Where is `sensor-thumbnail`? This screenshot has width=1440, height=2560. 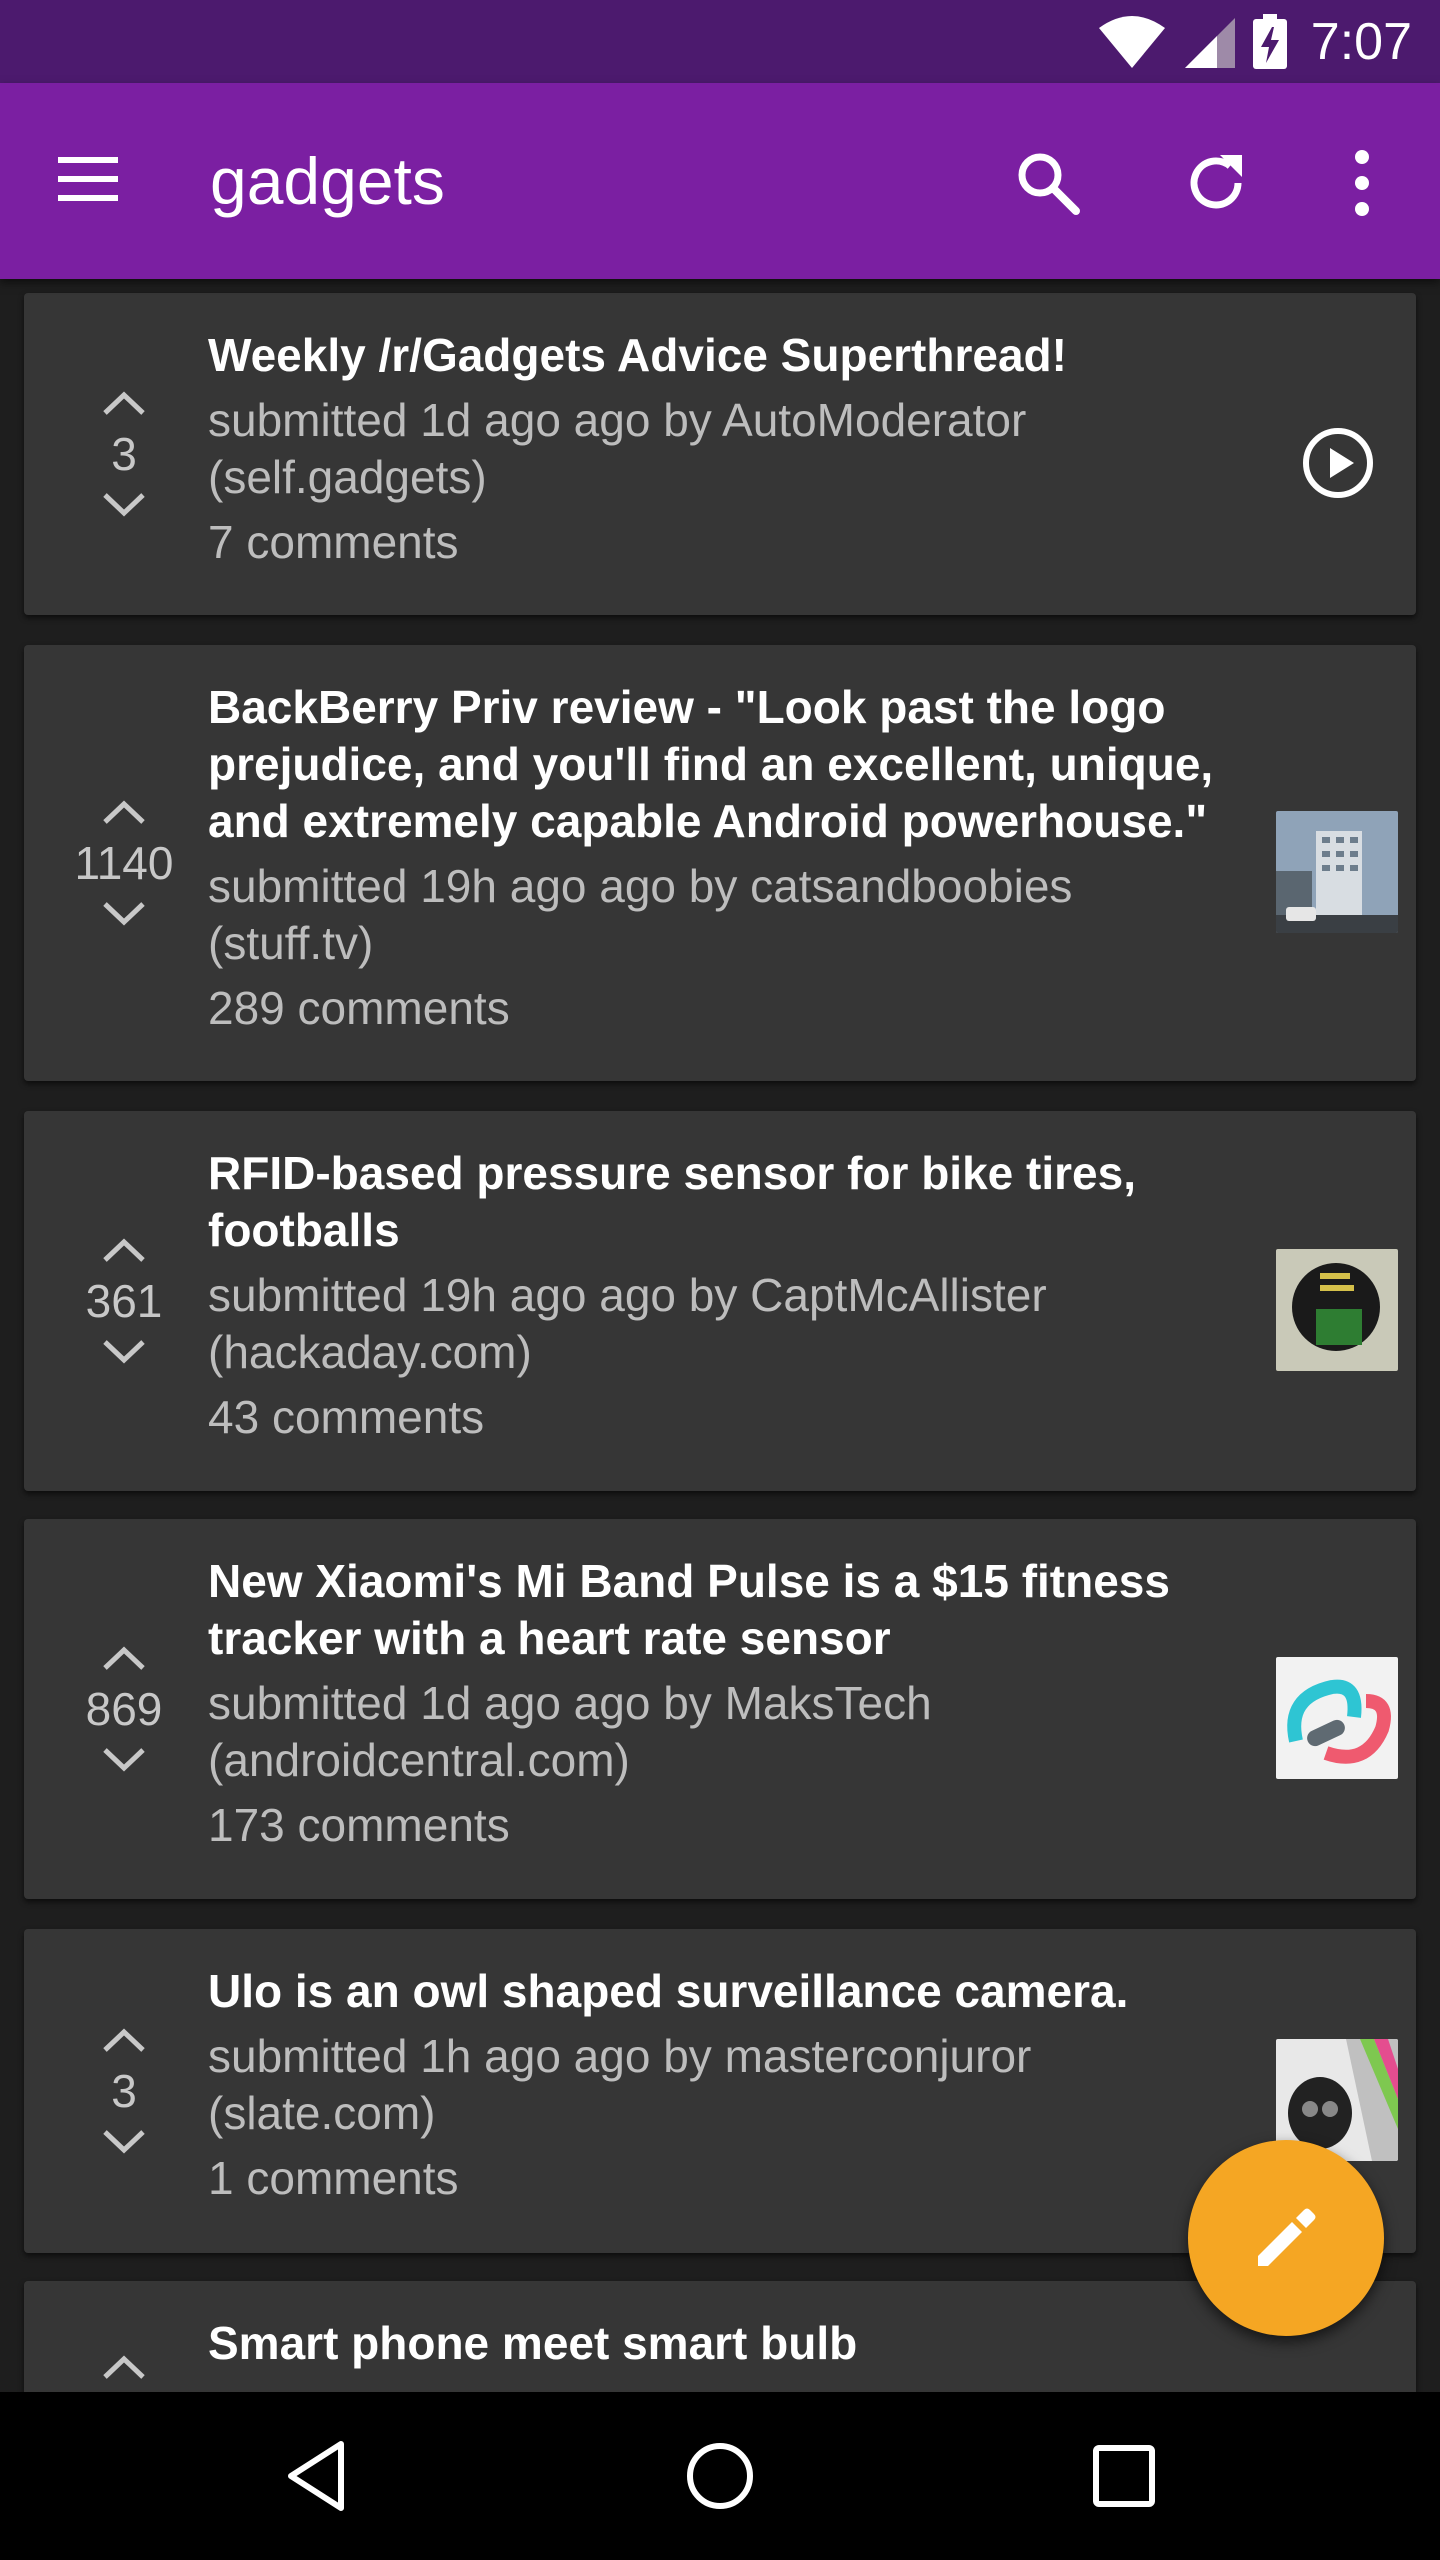
sensor-thumbnail is located at coordinates (1337, 1310).